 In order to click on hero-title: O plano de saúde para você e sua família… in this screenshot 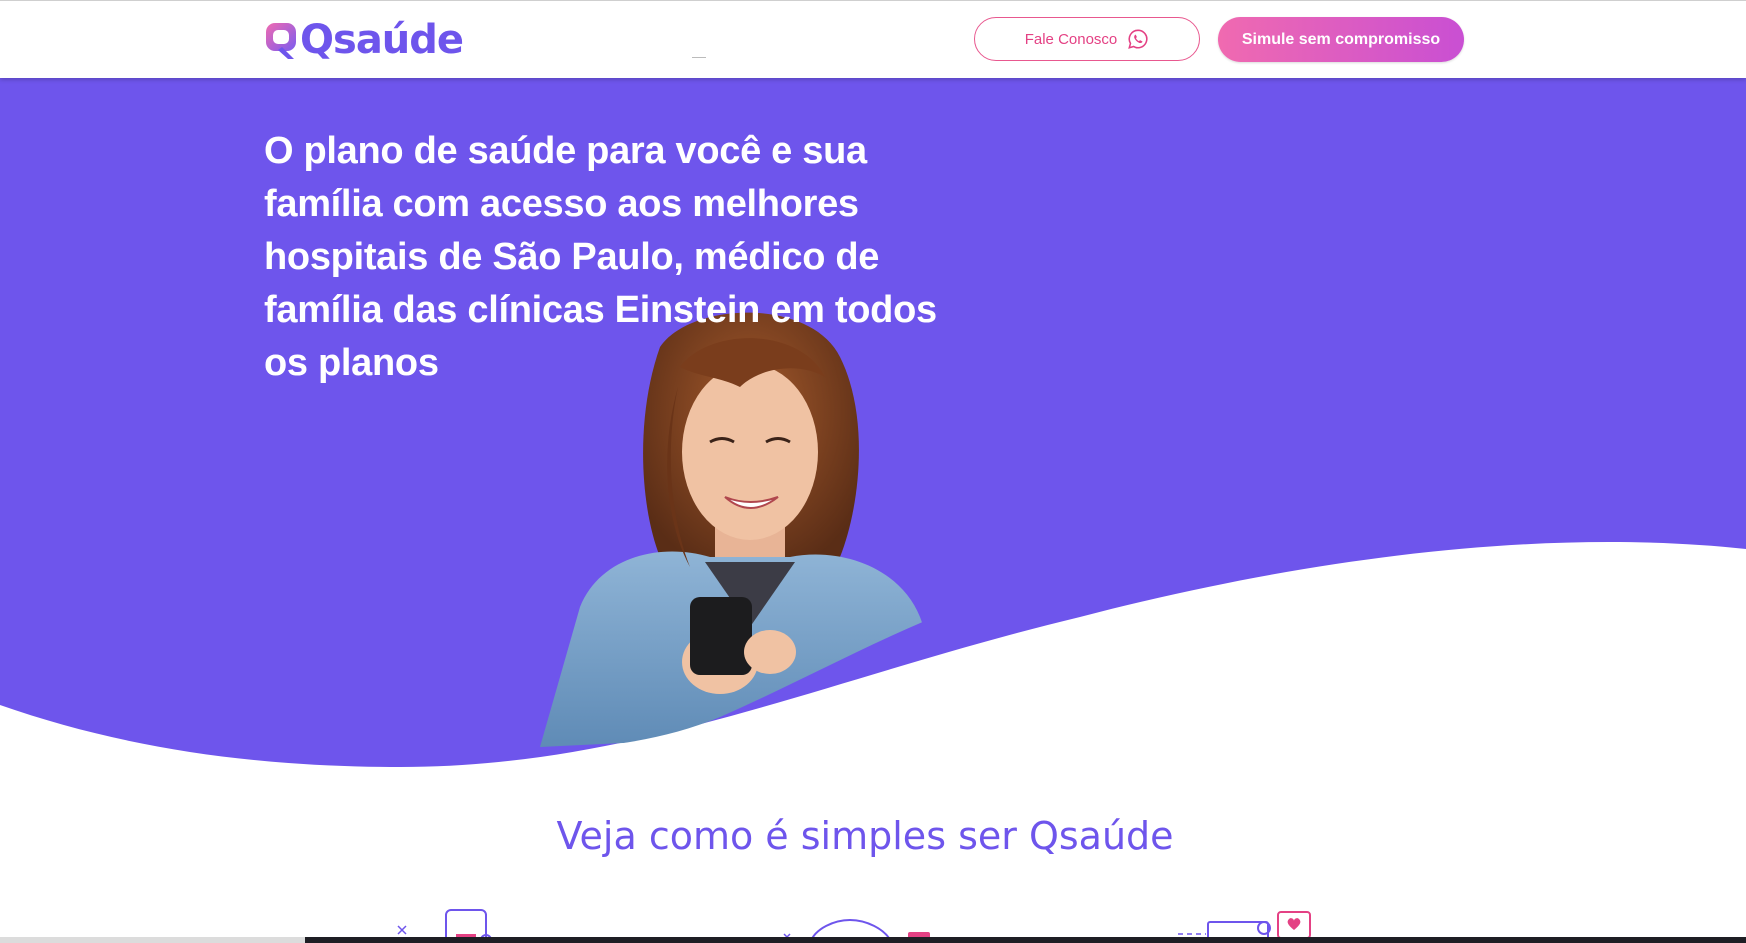, I will do `click(600, 257)`.